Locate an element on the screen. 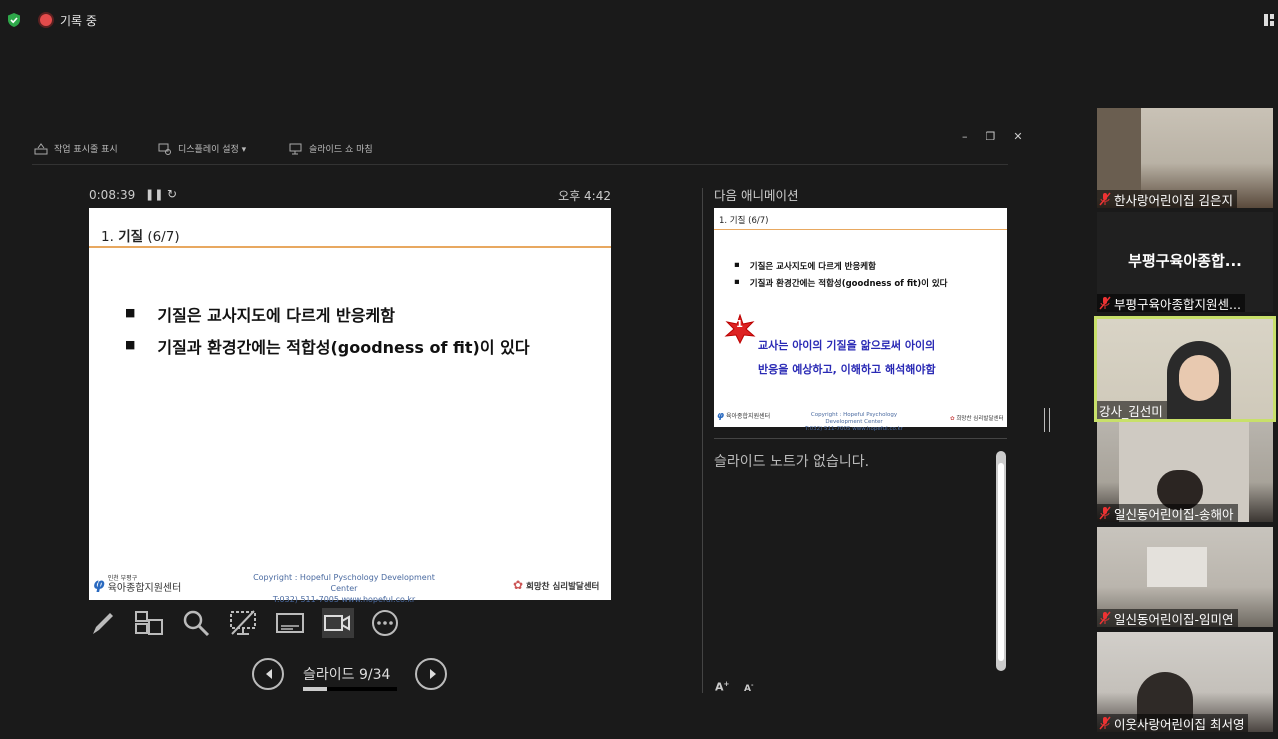 The image size is (1278, 739). participant-tile: 일신동어린이집-임미연 is located at coordinates (1185, 577).